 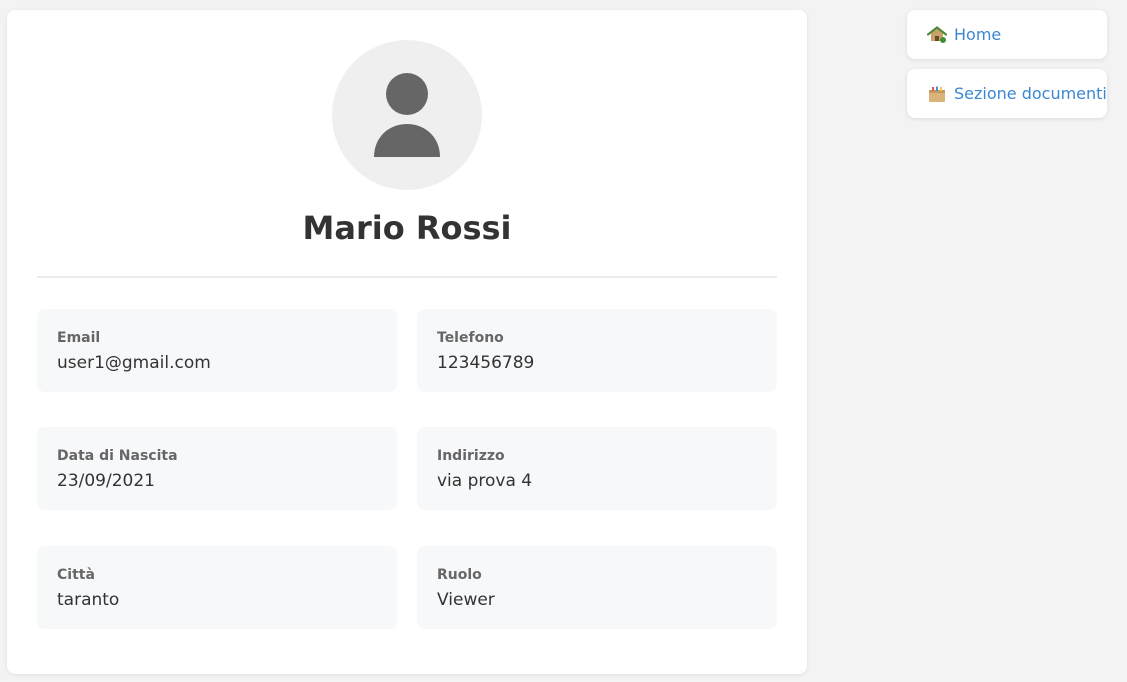 I want to click on city-value: taranto, so click(x=88, y=600).